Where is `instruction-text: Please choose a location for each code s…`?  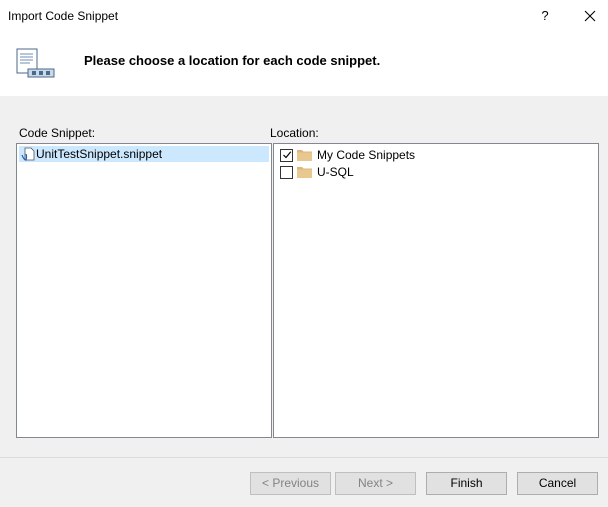 instruction-text: Please choose a location for each code s… is located at coordinates (232, 60).